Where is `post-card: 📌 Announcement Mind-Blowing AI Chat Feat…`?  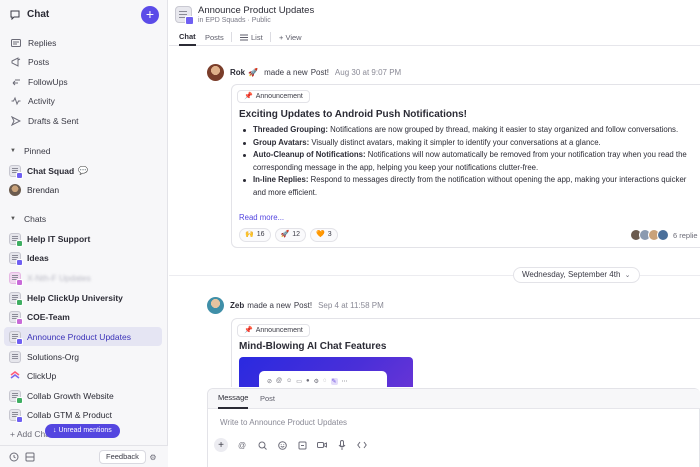 post-card: 📌 Announcement Mind-Blowing AI Chat Feat… is located at coordinates (465, 352).